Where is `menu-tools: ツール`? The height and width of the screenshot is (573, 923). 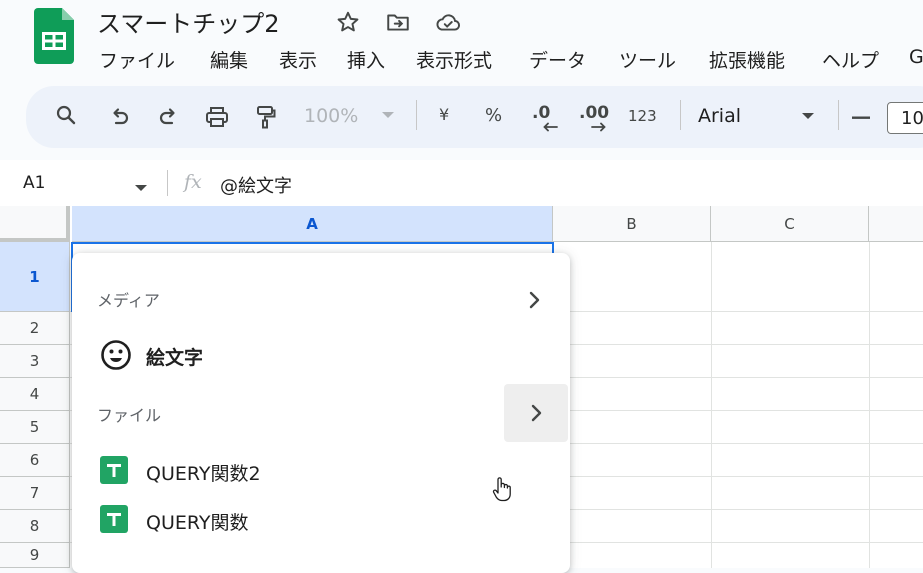 menu-tools: ツール is located at coordinates (647, 59).